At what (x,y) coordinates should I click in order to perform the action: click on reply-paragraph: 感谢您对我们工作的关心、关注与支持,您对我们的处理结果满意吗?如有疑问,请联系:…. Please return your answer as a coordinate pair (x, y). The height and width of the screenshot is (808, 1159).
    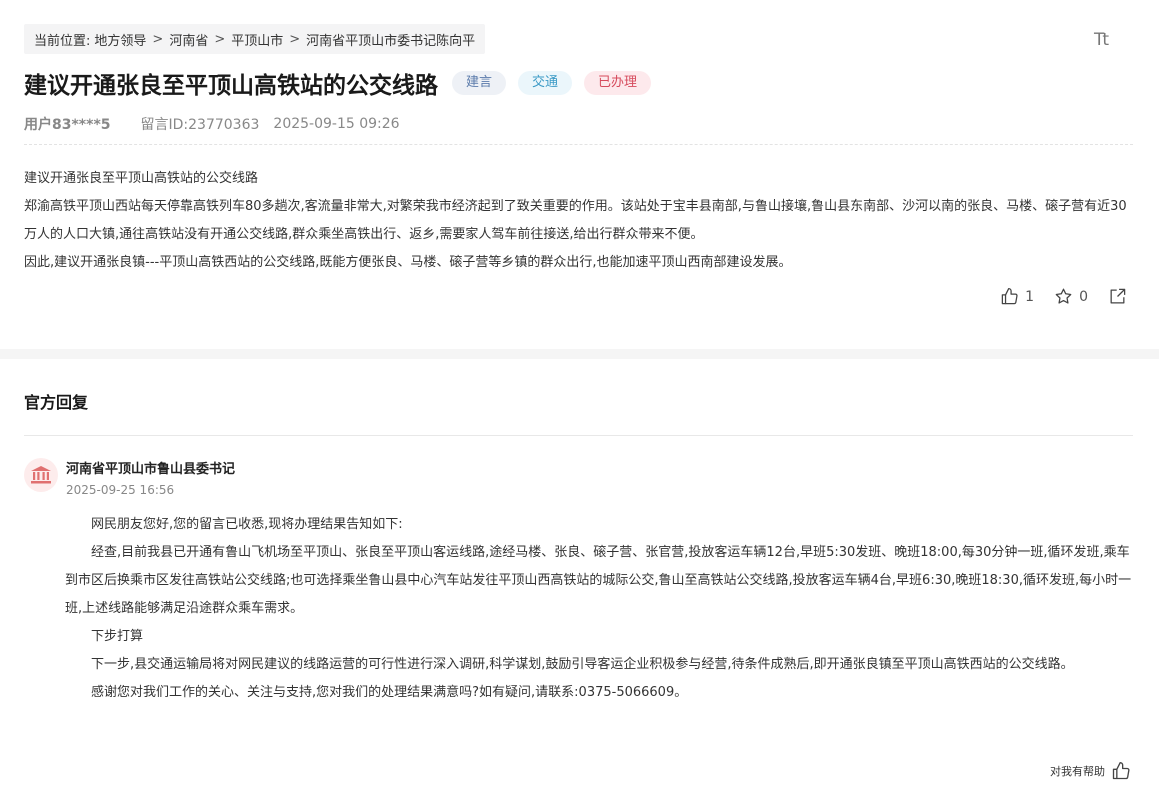
    Looking at the image, I should click on (389, 692).